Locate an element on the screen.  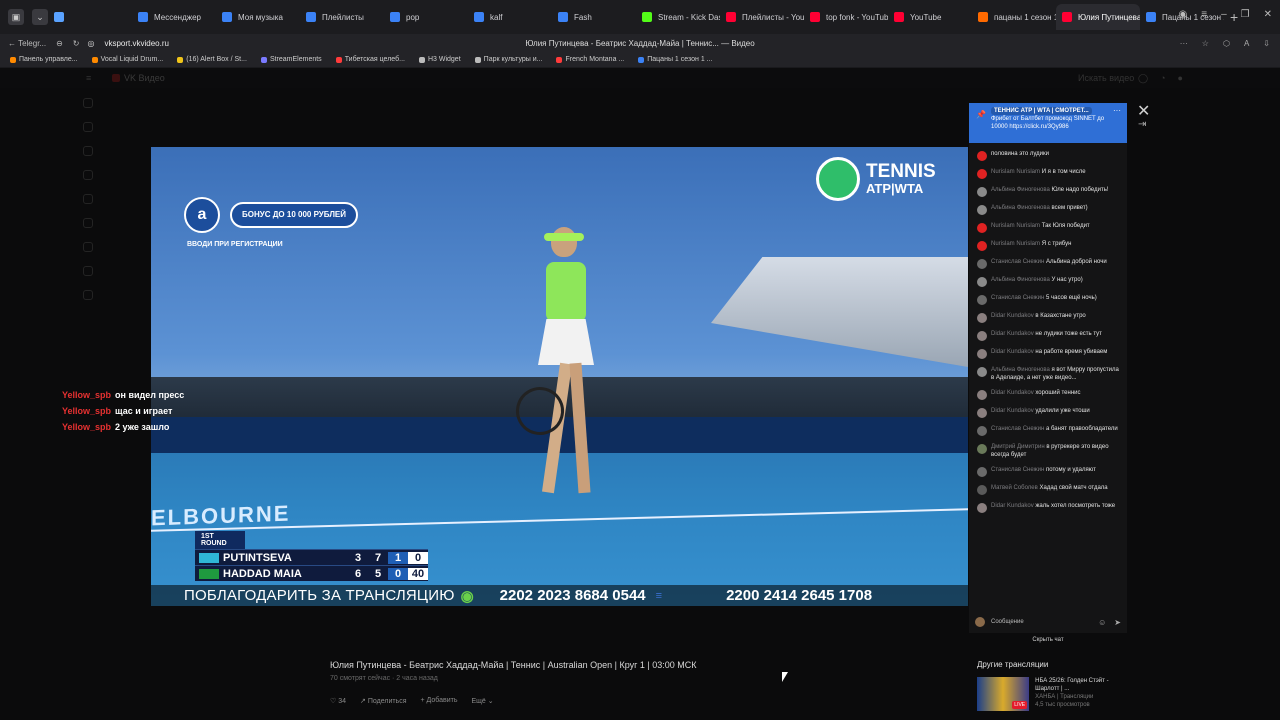
downloads-icon: ⇩ is located at coordinates (1266, 43).